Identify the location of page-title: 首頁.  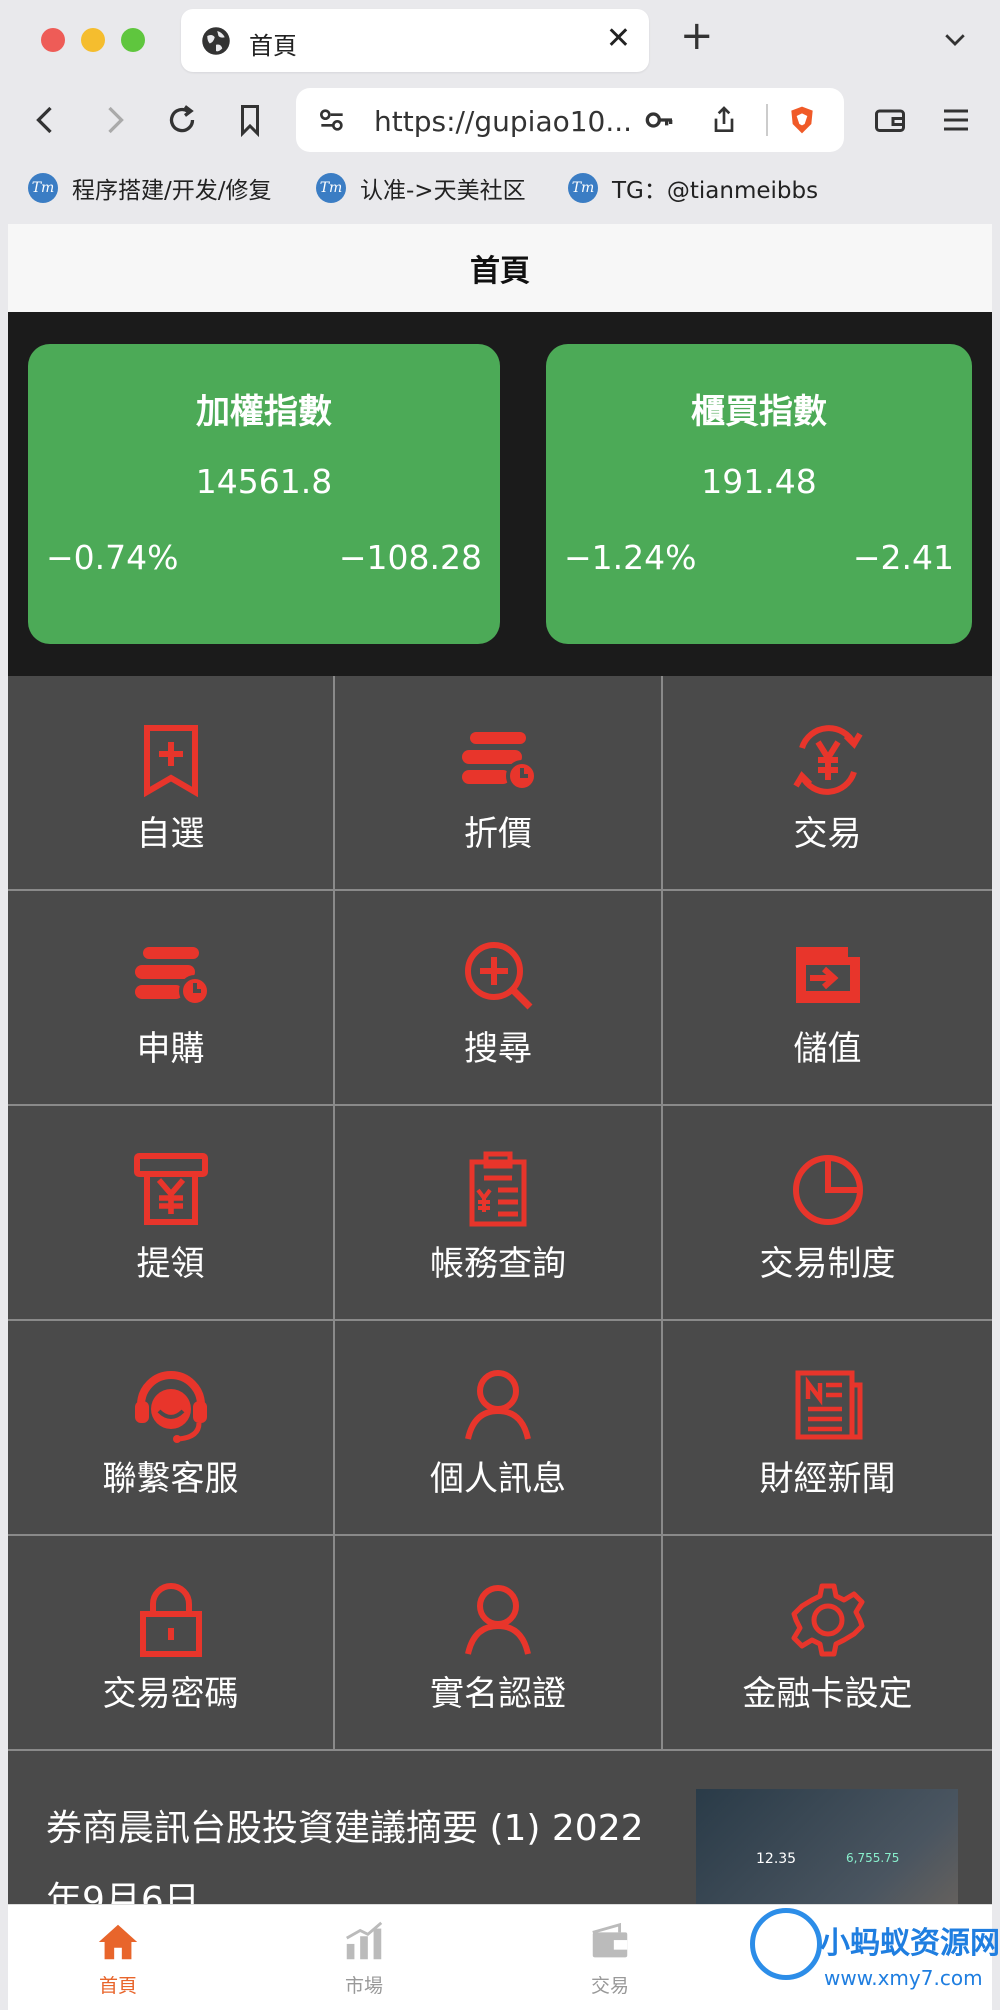
(500, 271).